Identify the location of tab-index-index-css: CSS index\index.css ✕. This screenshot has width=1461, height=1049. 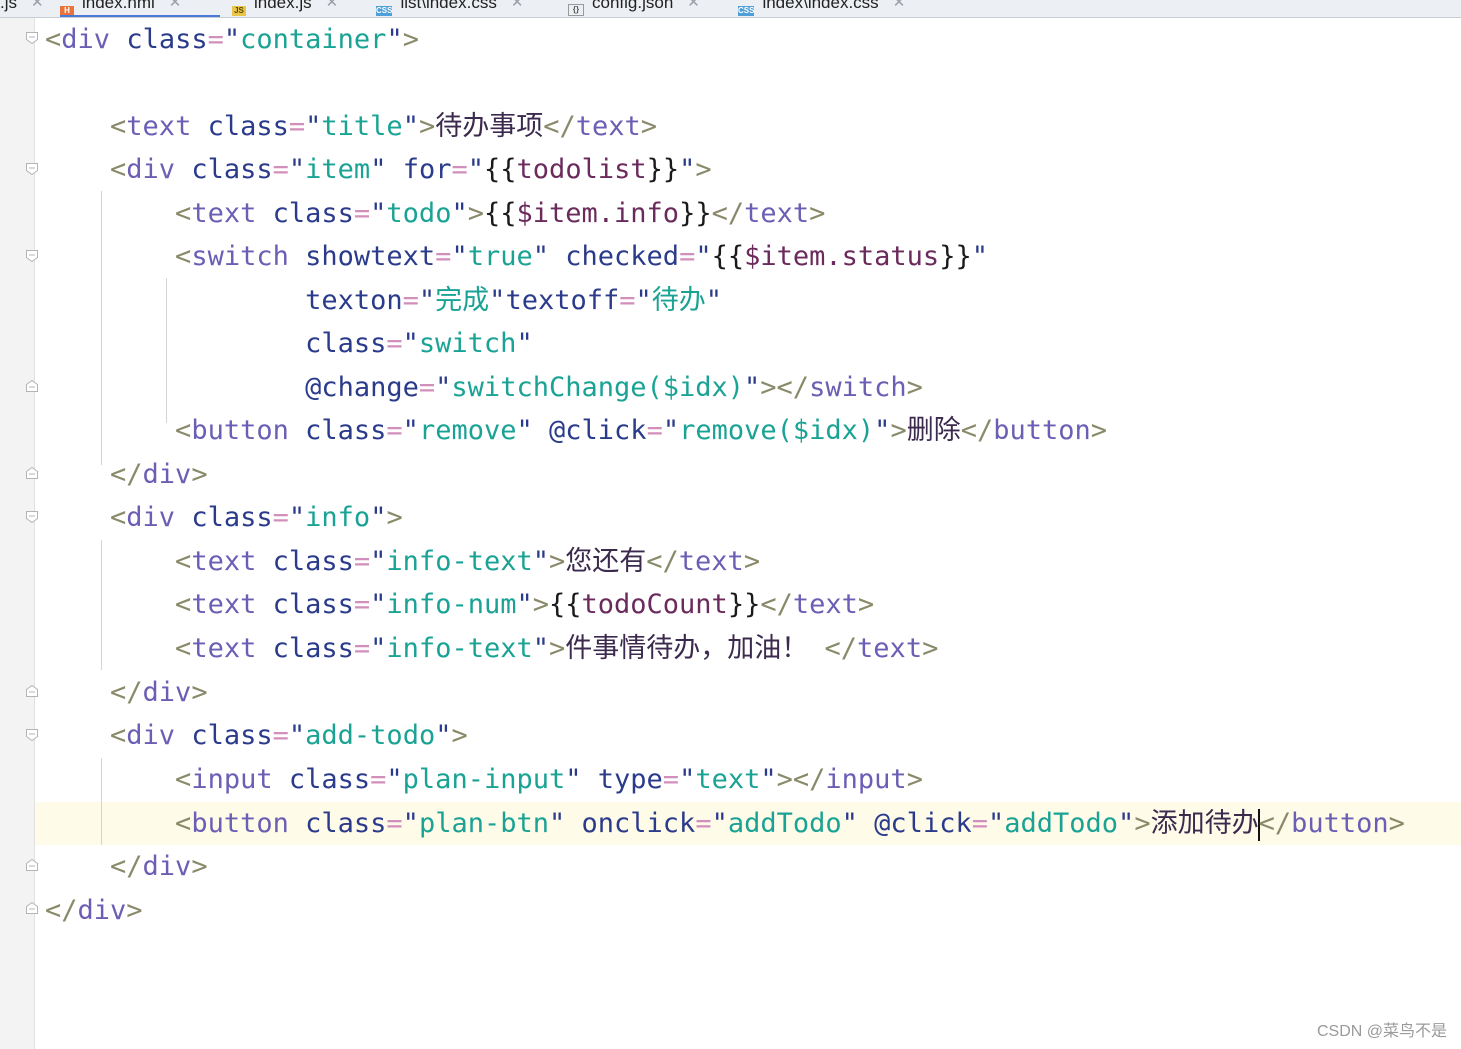
(821, 8).